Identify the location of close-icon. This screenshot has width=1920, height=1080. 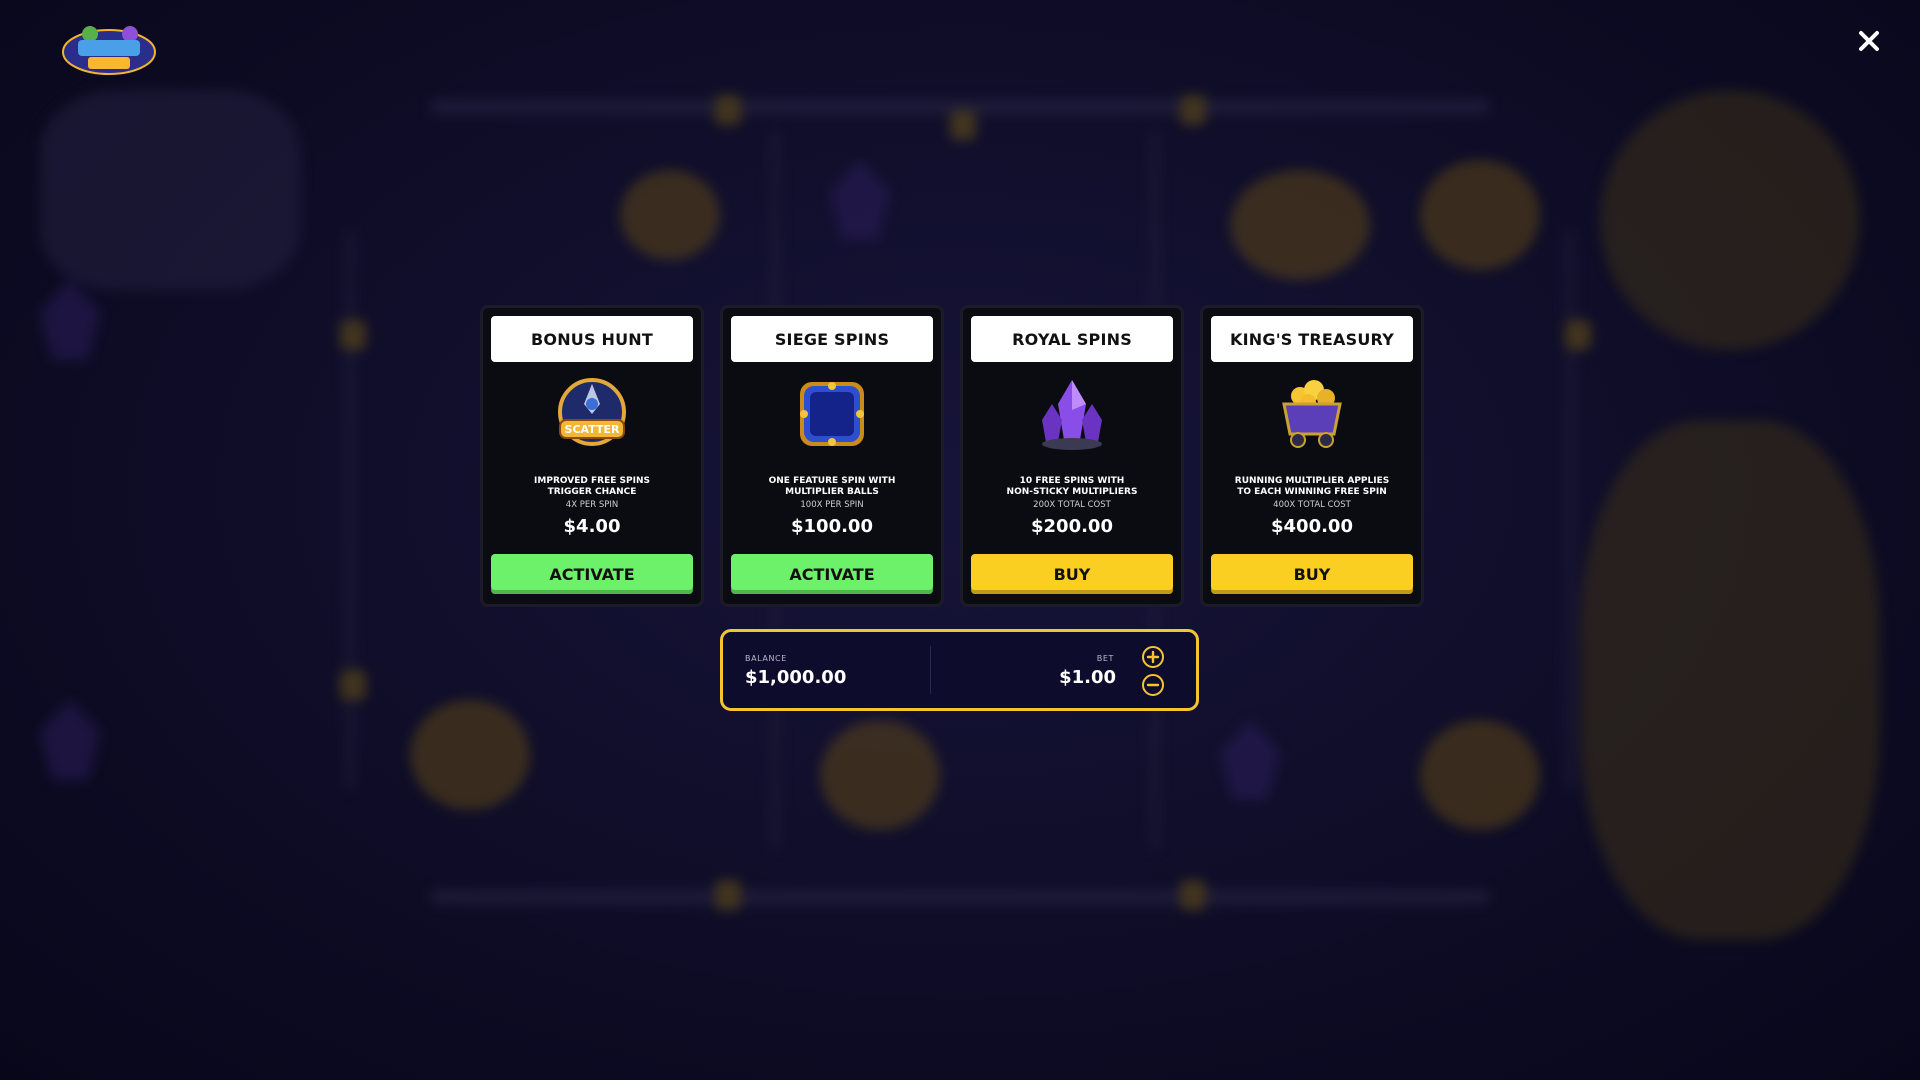
(1869, 41).